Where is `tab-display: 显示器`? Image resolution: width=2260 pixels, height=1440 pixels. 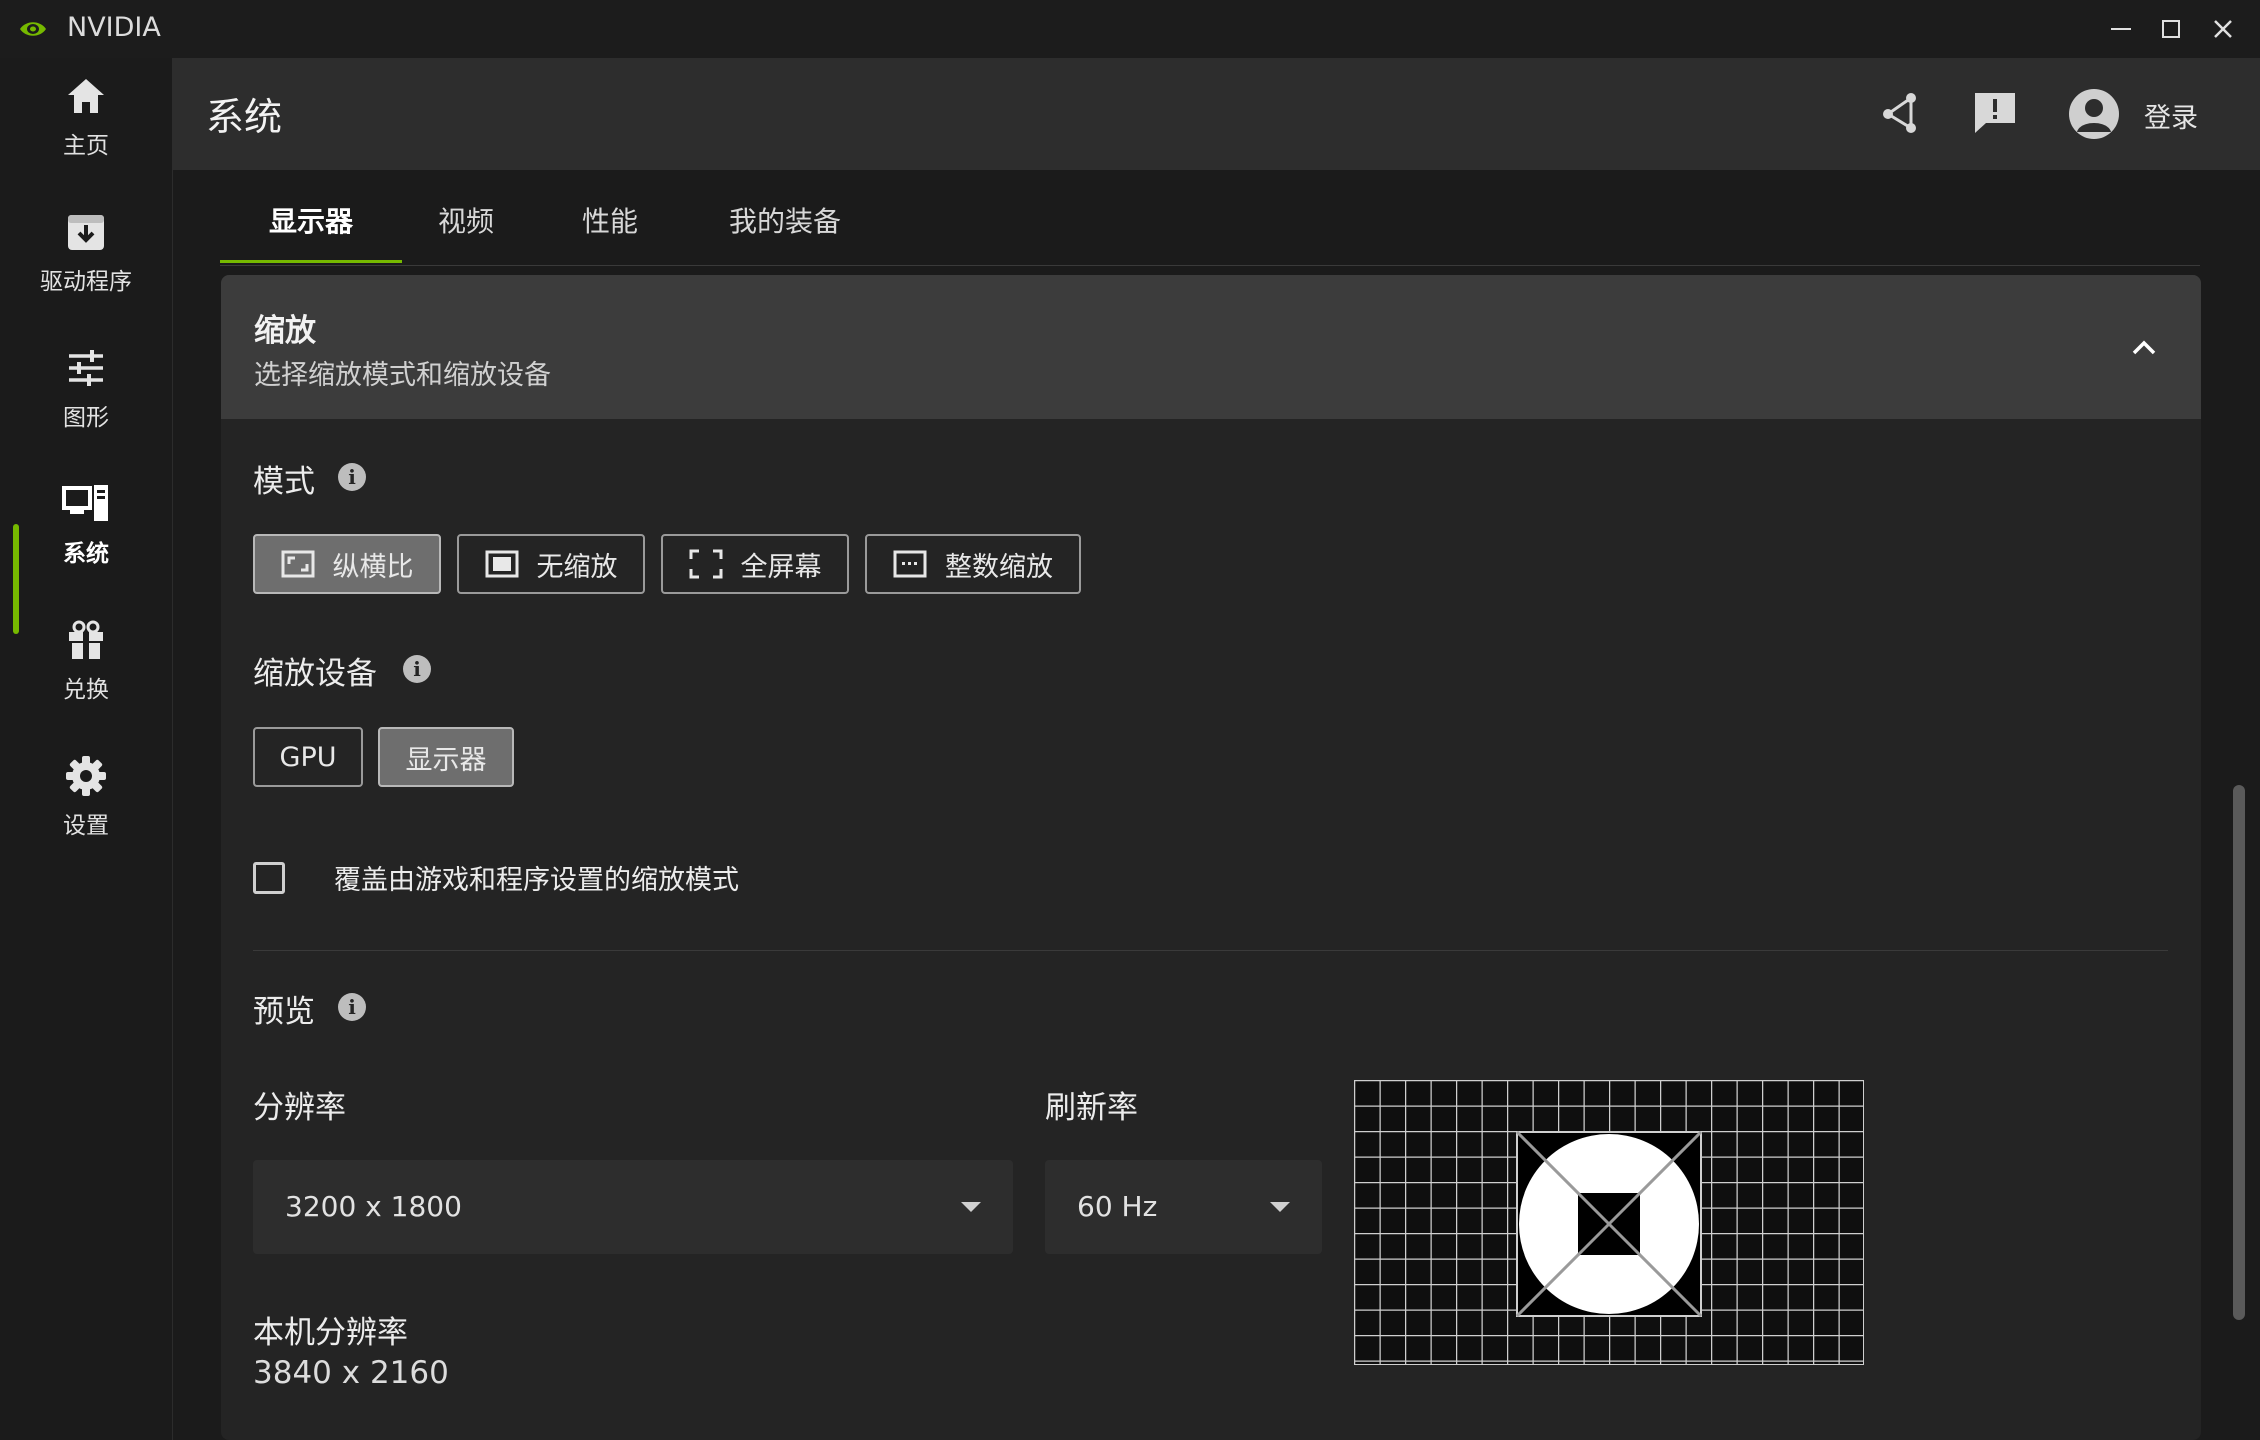
tab-display: 显示器 is located at coordinates (311, 231).